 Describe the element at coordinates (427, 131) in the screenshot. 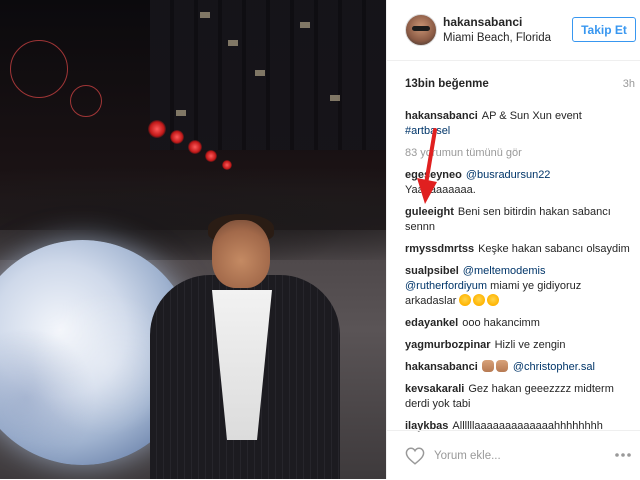

I see `hashtag-link: #artbasel` at that location.